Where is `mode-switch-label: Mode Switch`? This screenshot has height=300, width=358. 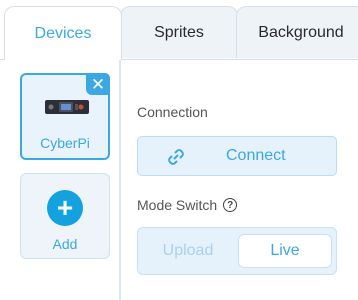
mode-switch-label: Mode Switch is located at coordinates (177, 205).